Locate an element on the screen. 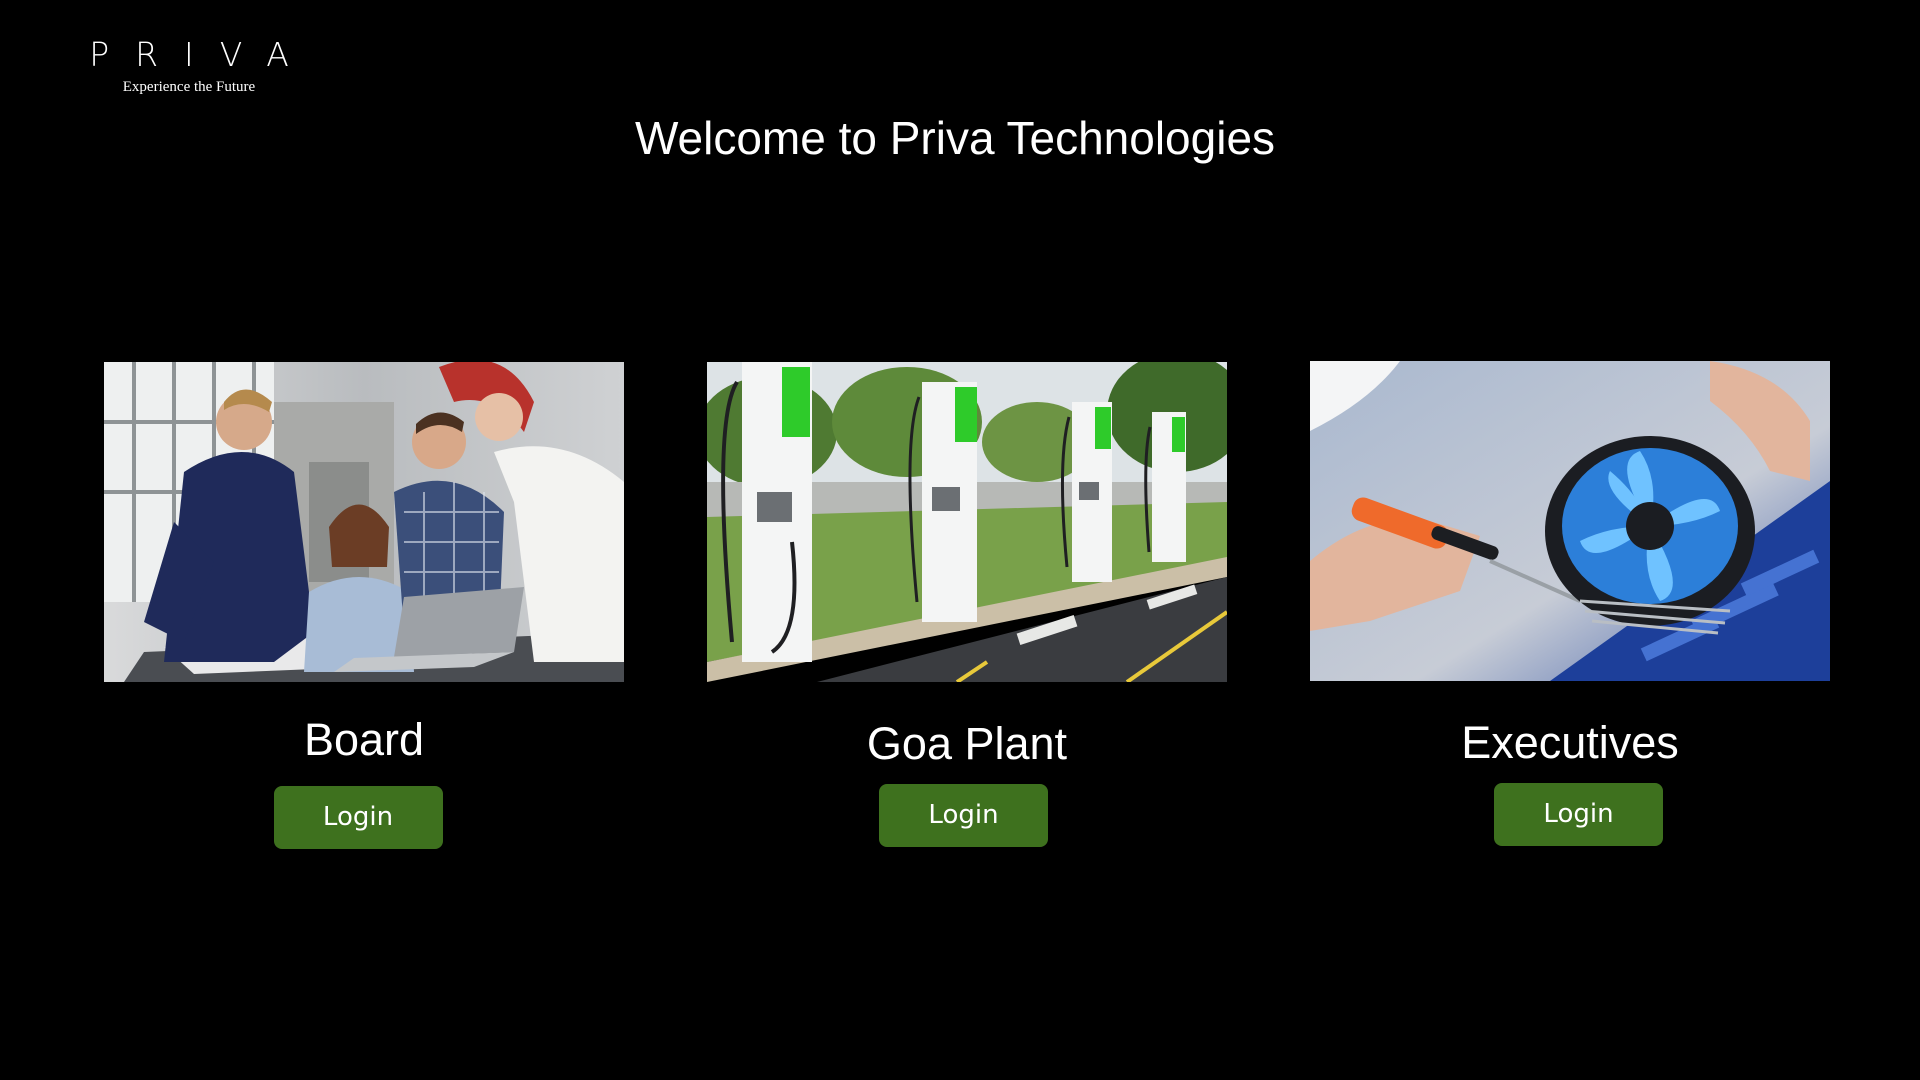 This screenshot has width=1920, height=1080. executives-login-button: Login is located at coordinates (1578, 814).